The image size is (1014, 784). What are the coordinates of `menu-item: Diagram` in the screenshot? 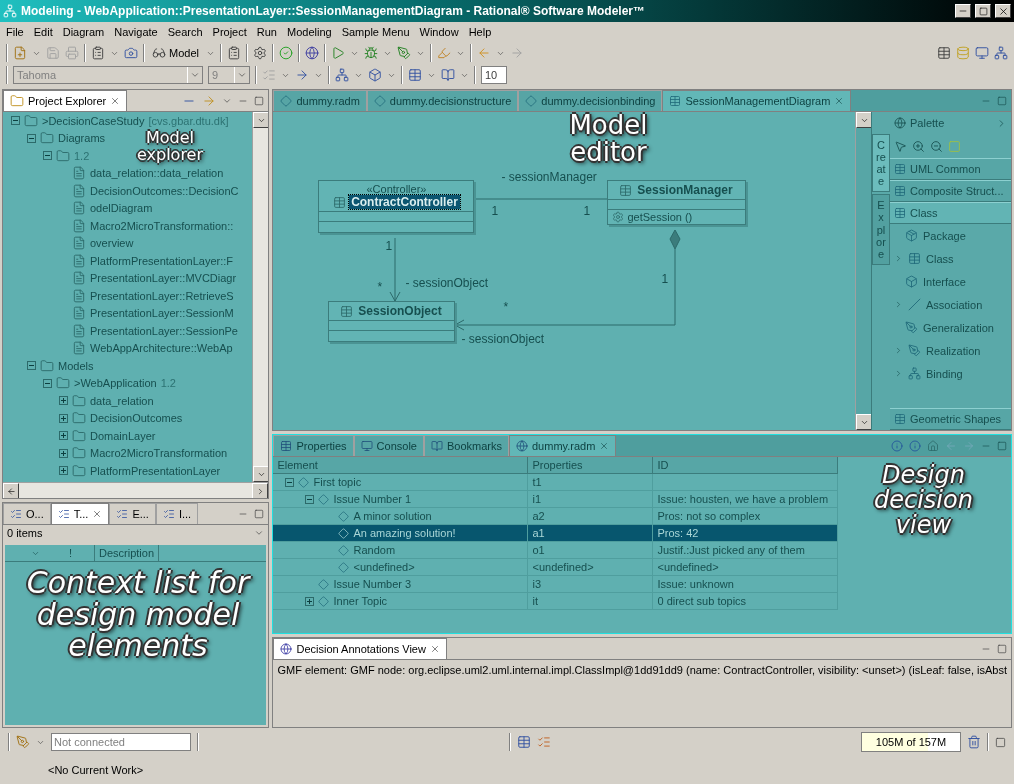 It's located at (83, 32).